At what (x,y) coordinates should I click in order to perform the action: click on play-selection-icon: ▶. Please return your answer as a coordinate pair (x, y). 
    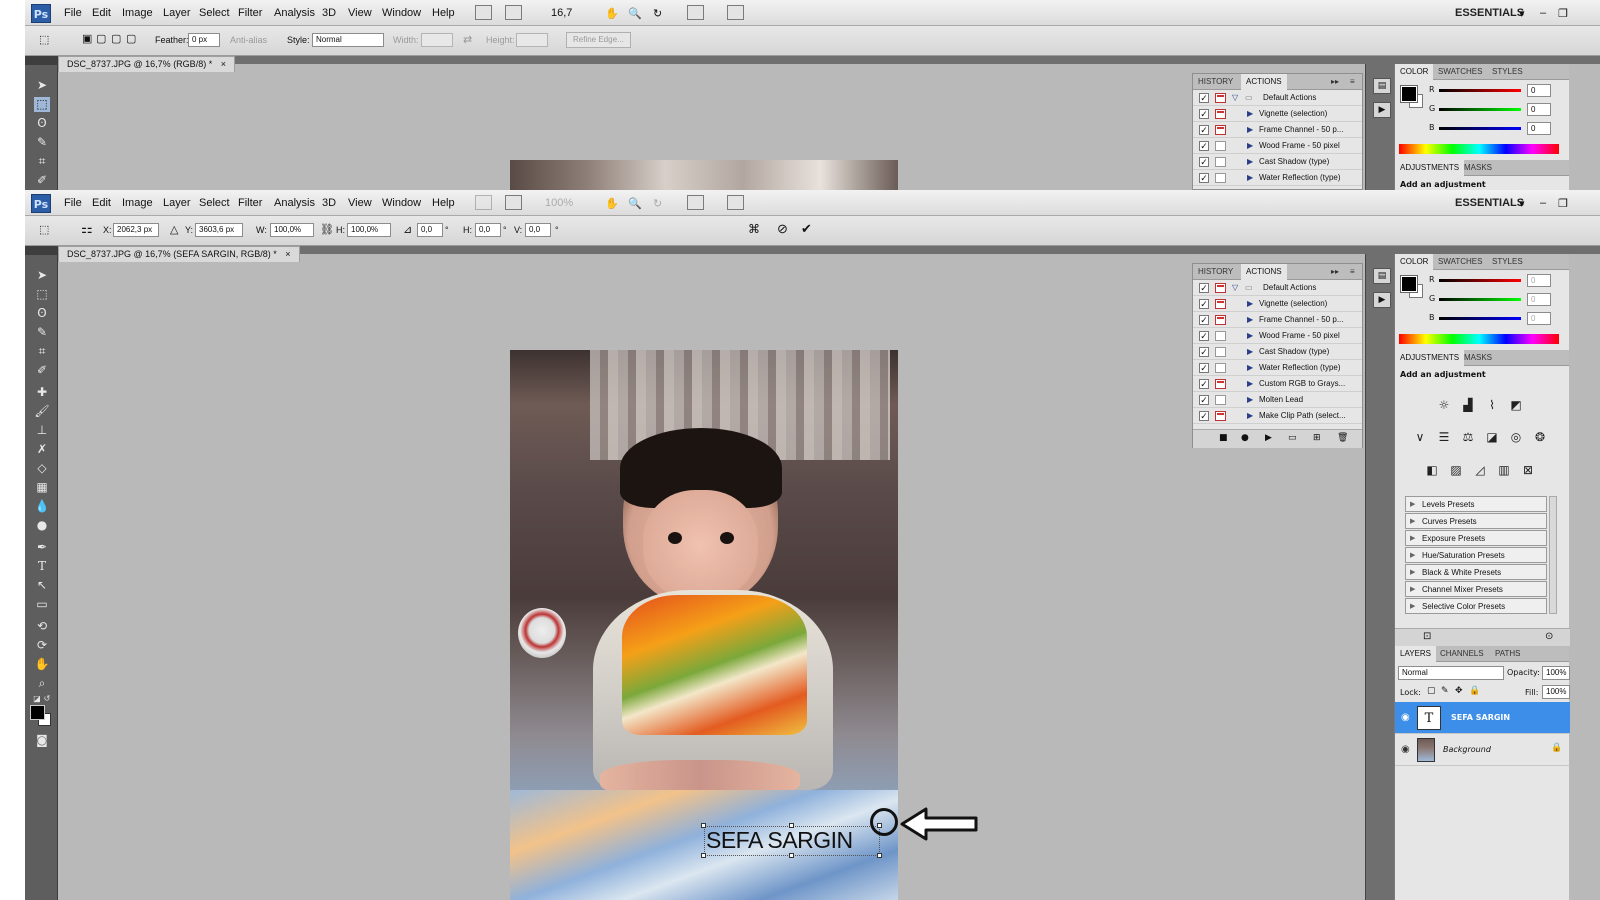
    Looking at the image, I should click on (1268, 438).